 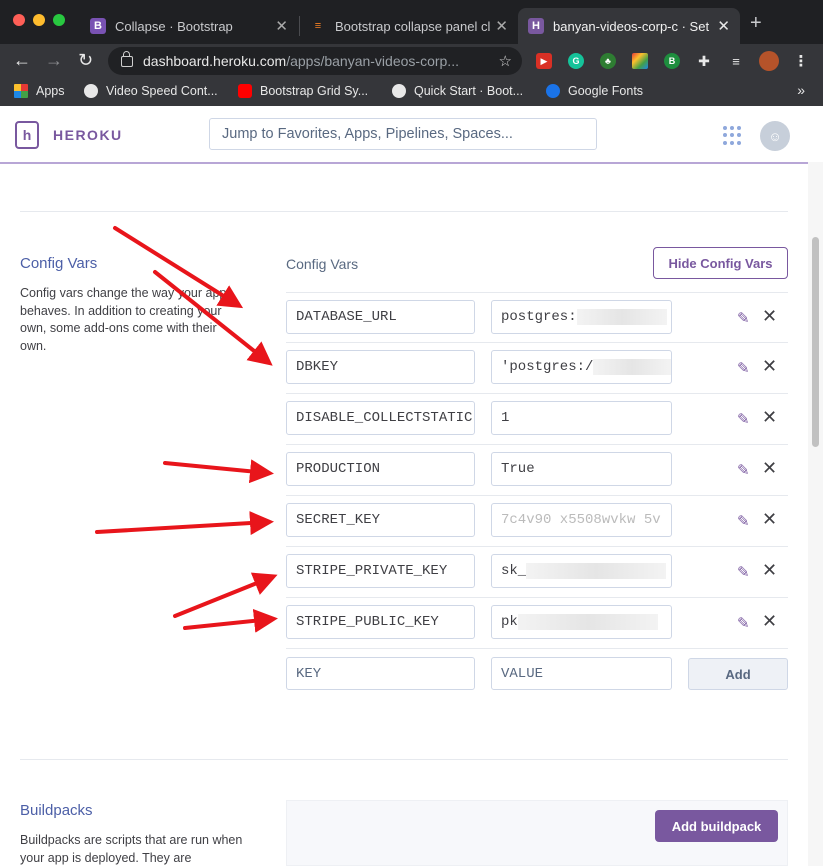 What do you see at coordinates (581, 418) in the screenshot?
I see `config-var-value: 1` at bounding box center [581, 418].